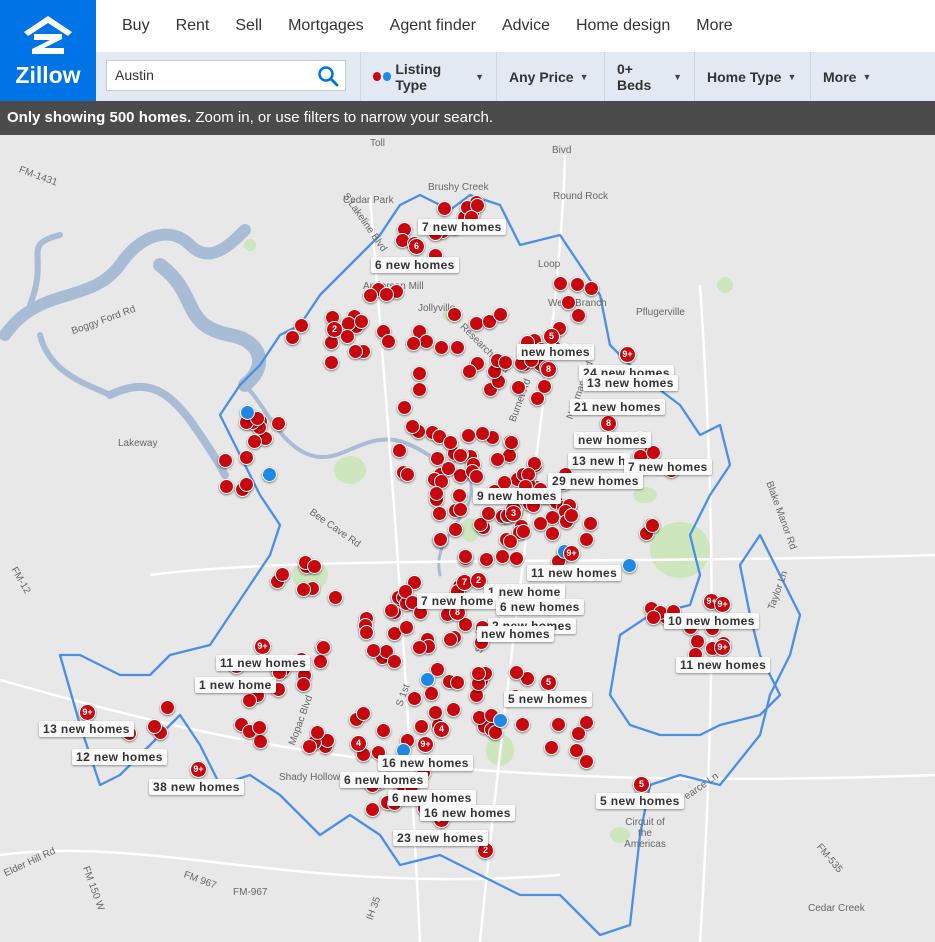 Image resolution: width=935 pixels, height=942 pixels. Describe the element at coordinates (119, 757) in the screenshot. I see `cluster-label: 12 new homes` at that location.